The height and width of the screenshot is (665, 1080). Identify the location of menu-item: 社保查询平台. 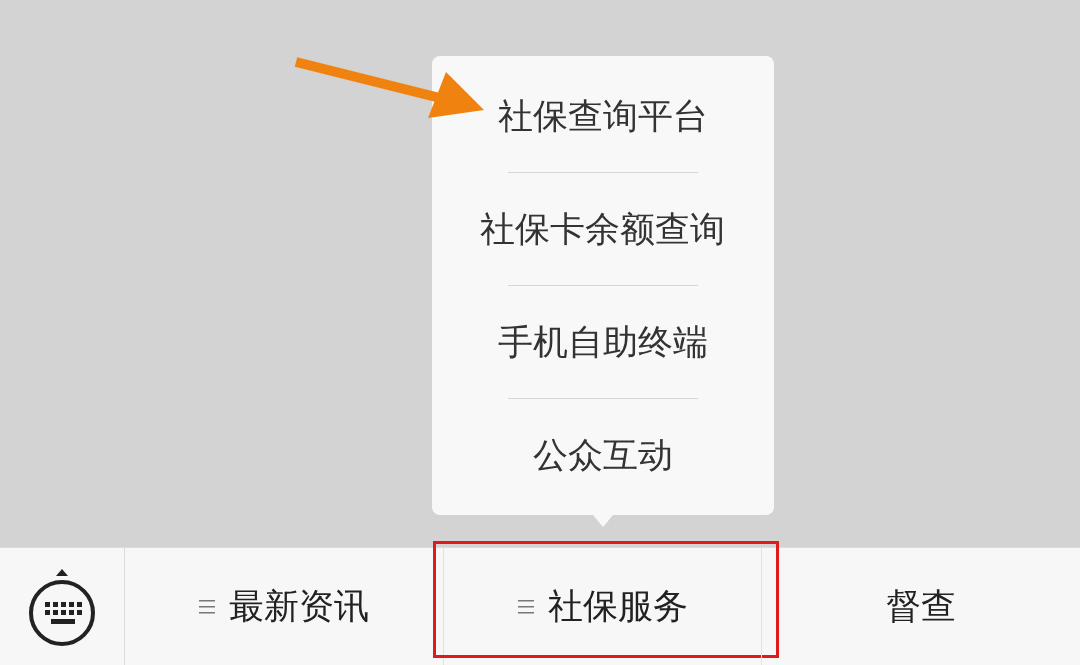
(602, 116).